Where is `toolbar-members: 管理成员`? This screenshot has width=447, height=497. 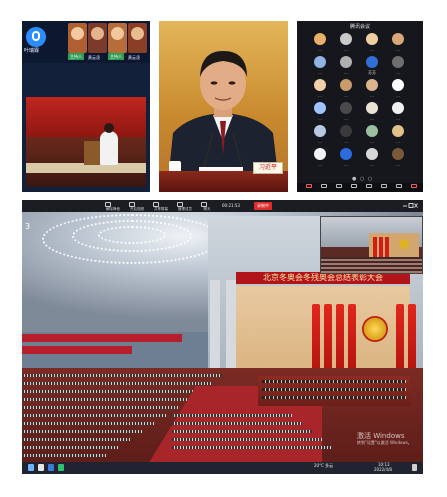 toolbar-members: 管理成员 is located at coordinates (185, 206).